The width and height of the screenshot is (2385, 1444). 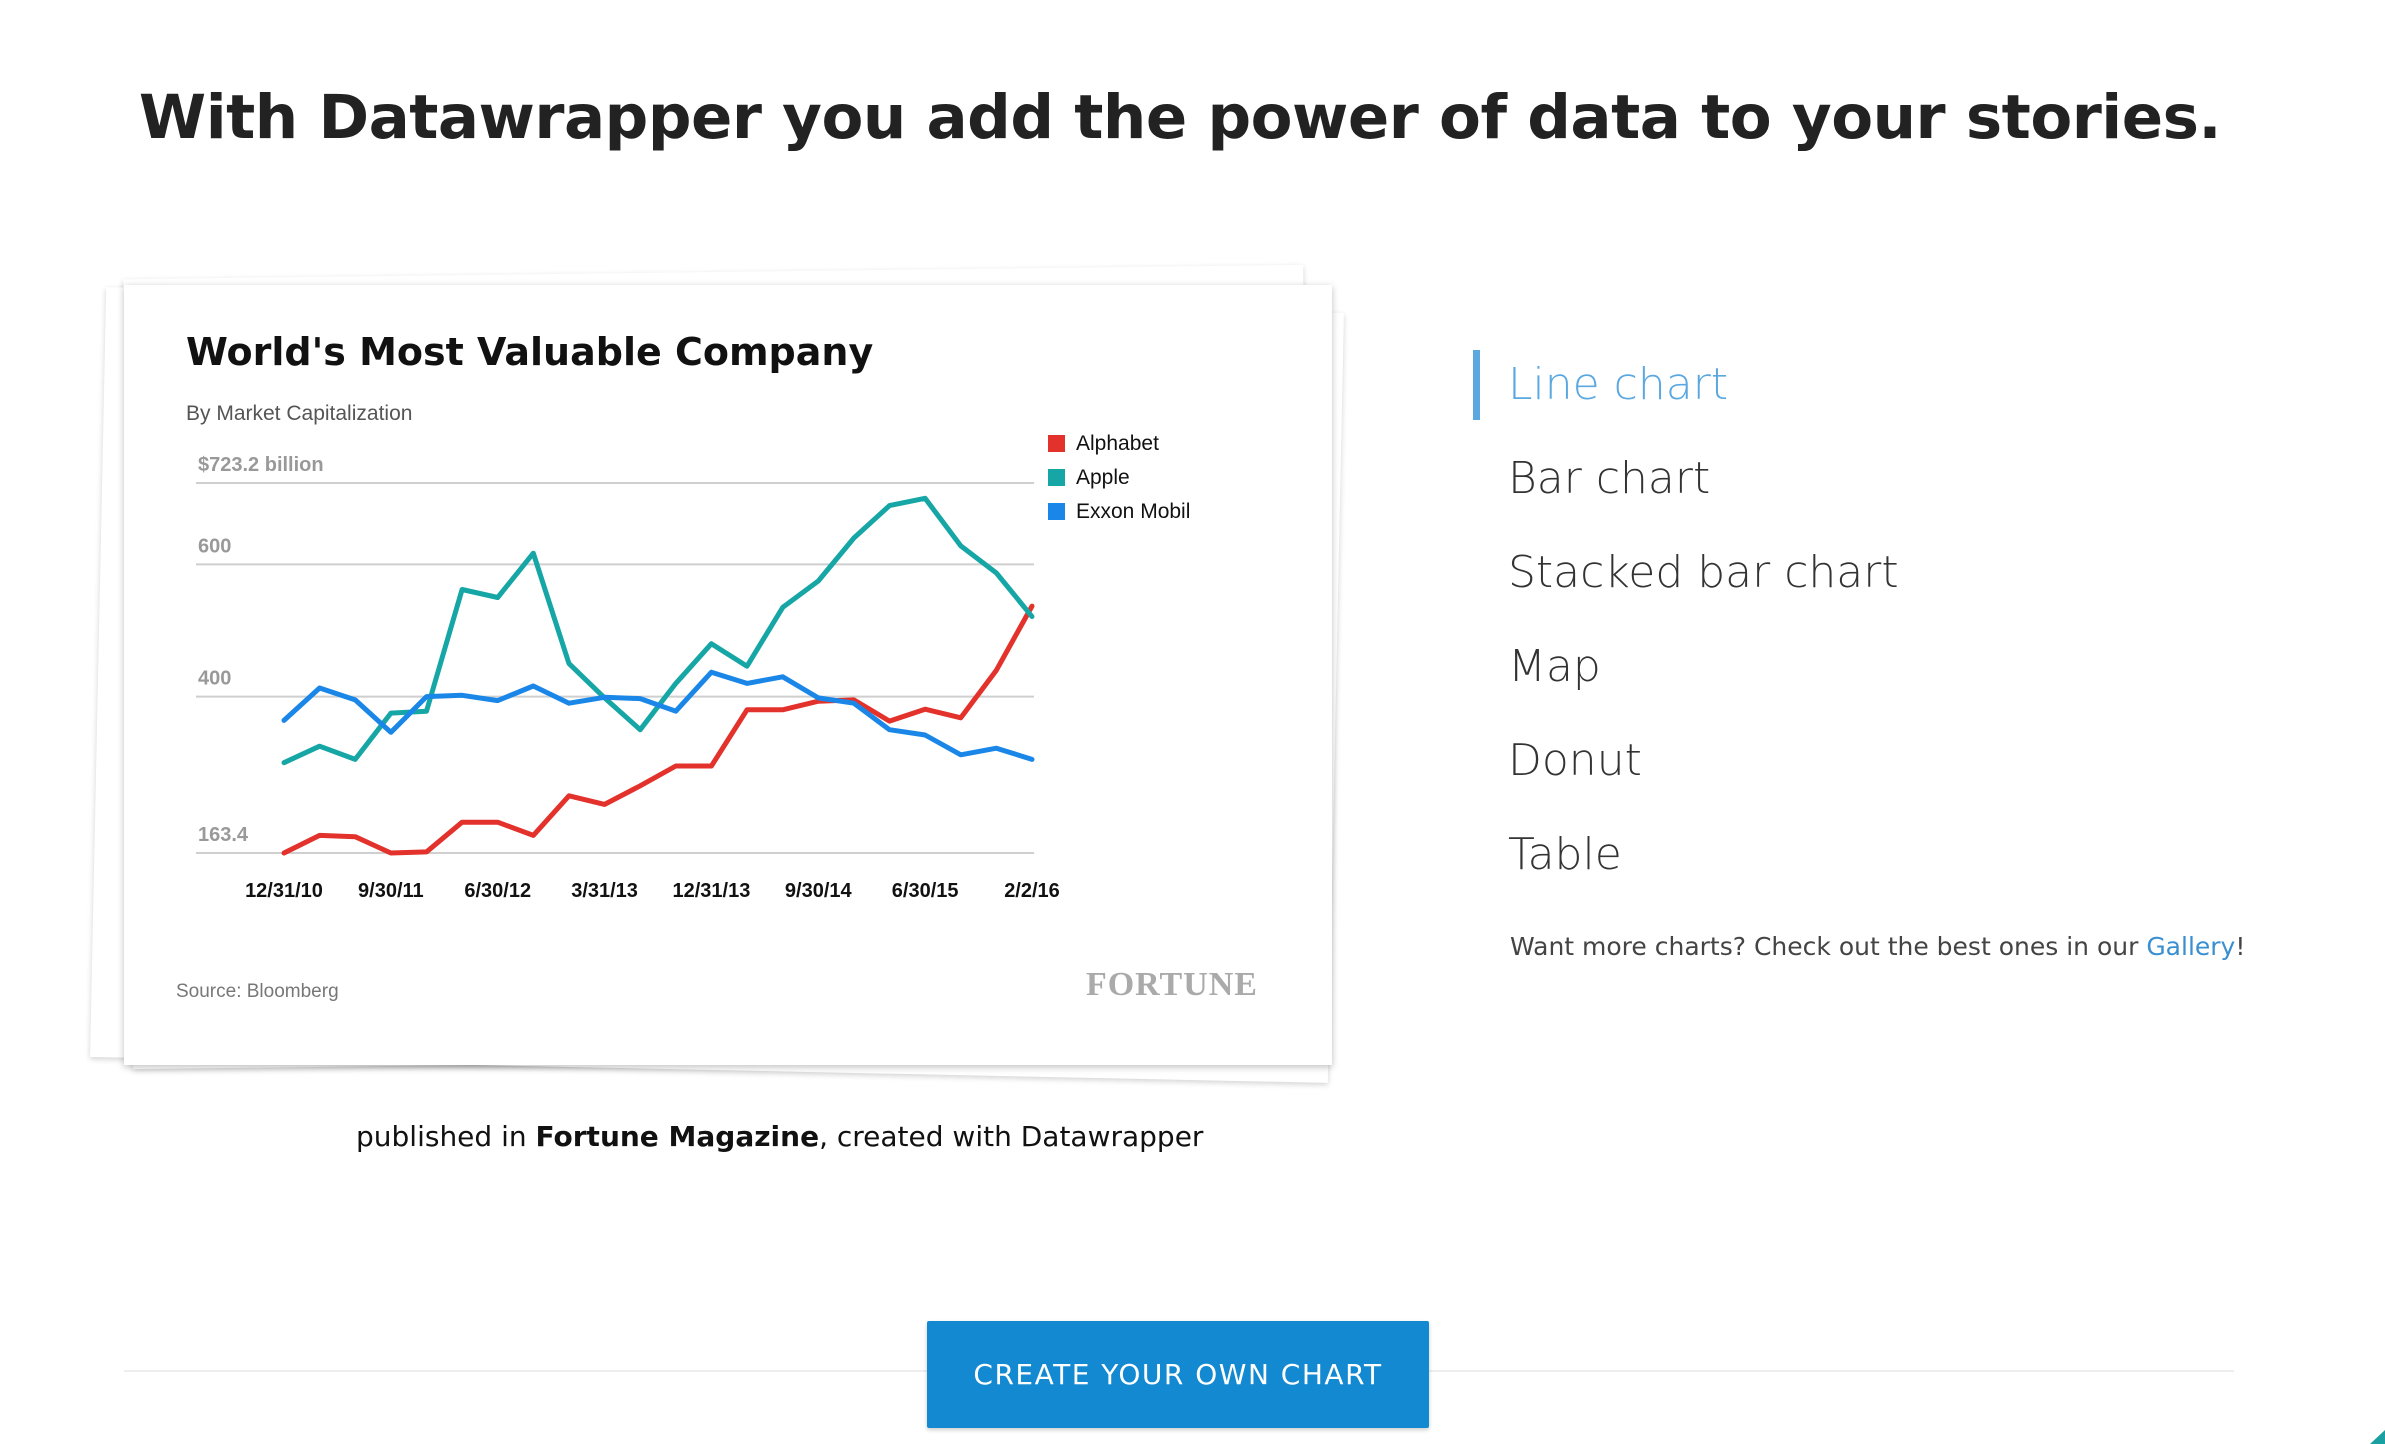 I want to click on series-line-exxon-mobil, so click(x=658, y=715).